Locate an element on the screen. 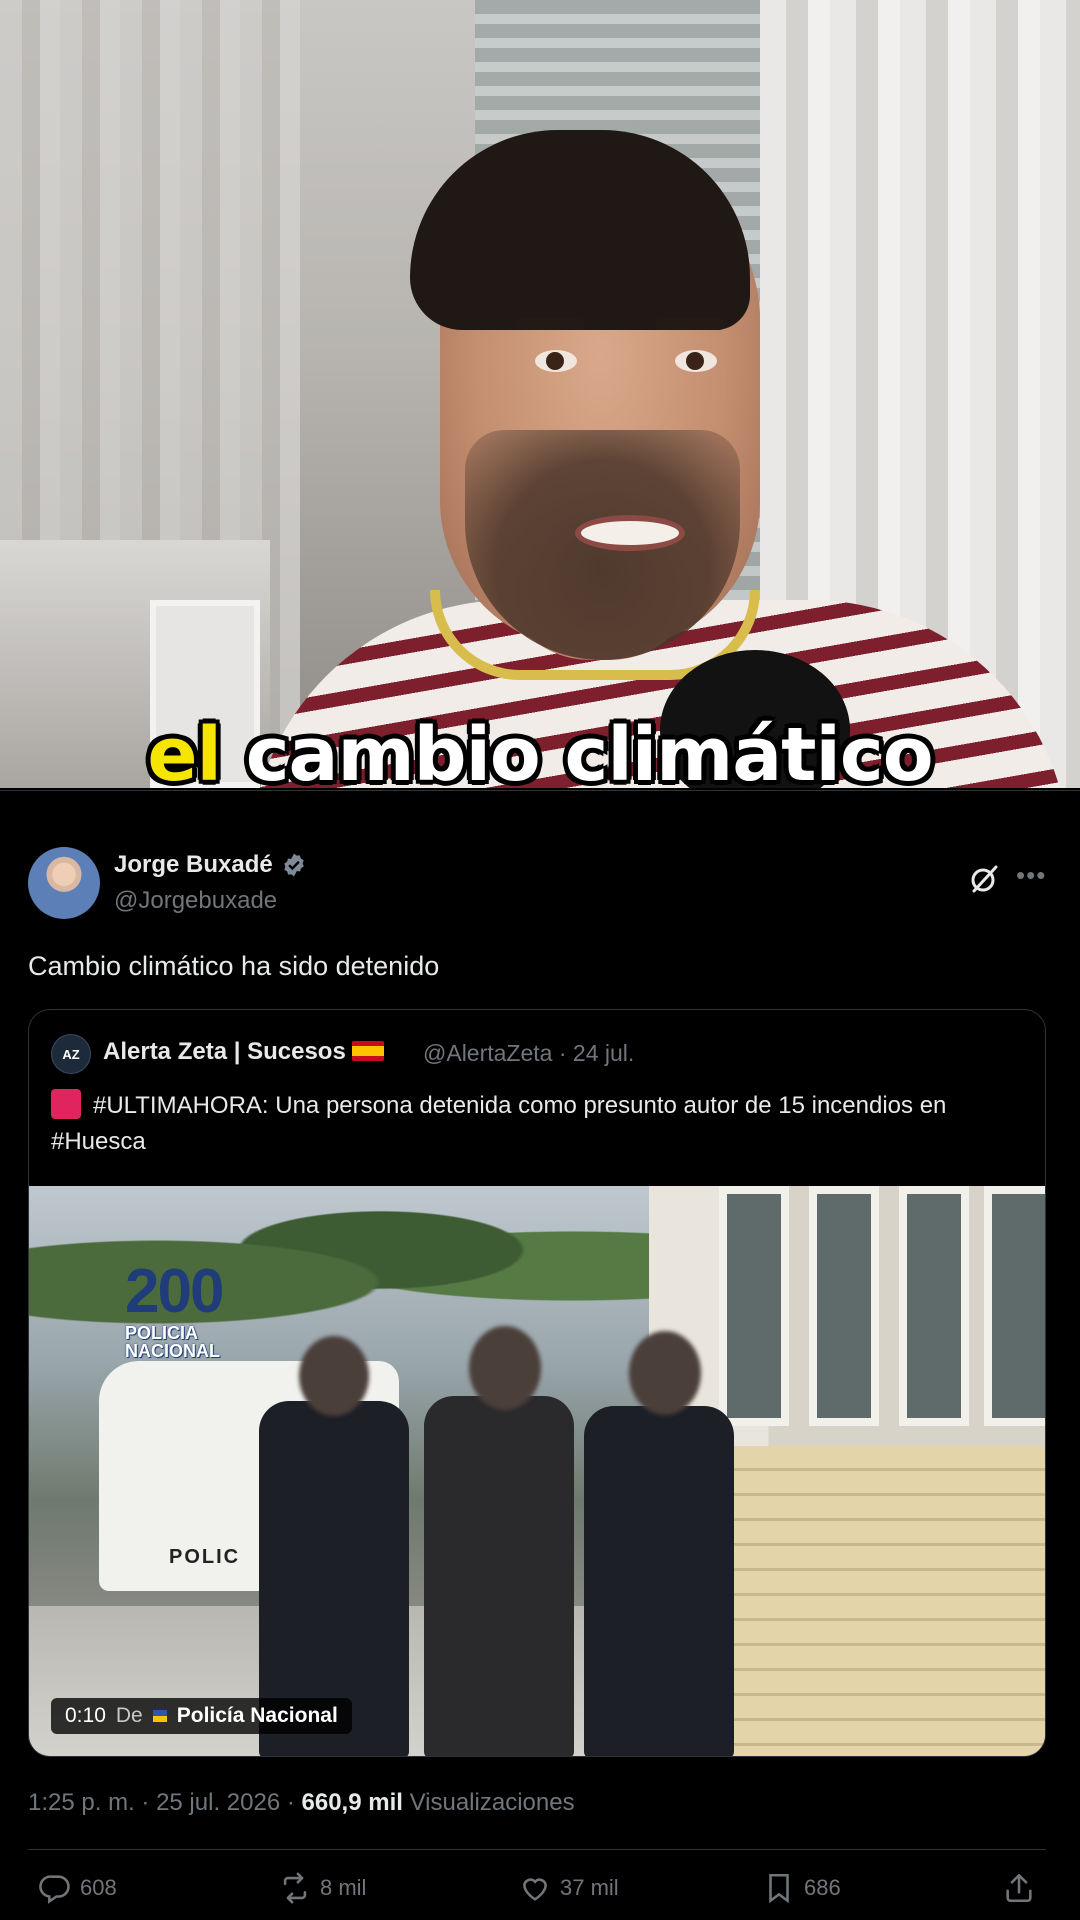  logo-line-1: POLICIA is located at coordinates (162, 1333).